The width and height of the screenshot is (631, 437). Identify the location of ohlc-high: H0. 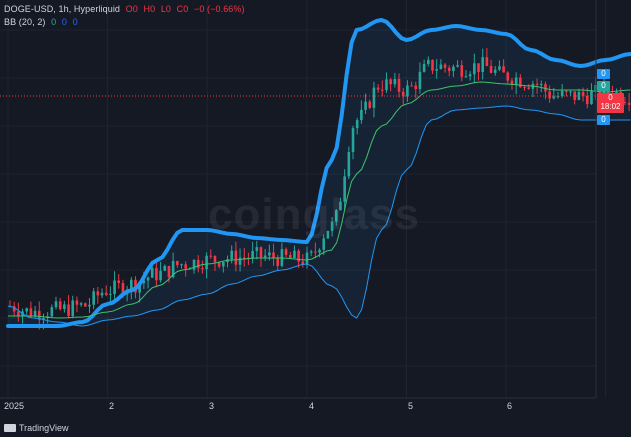
(149, 9).